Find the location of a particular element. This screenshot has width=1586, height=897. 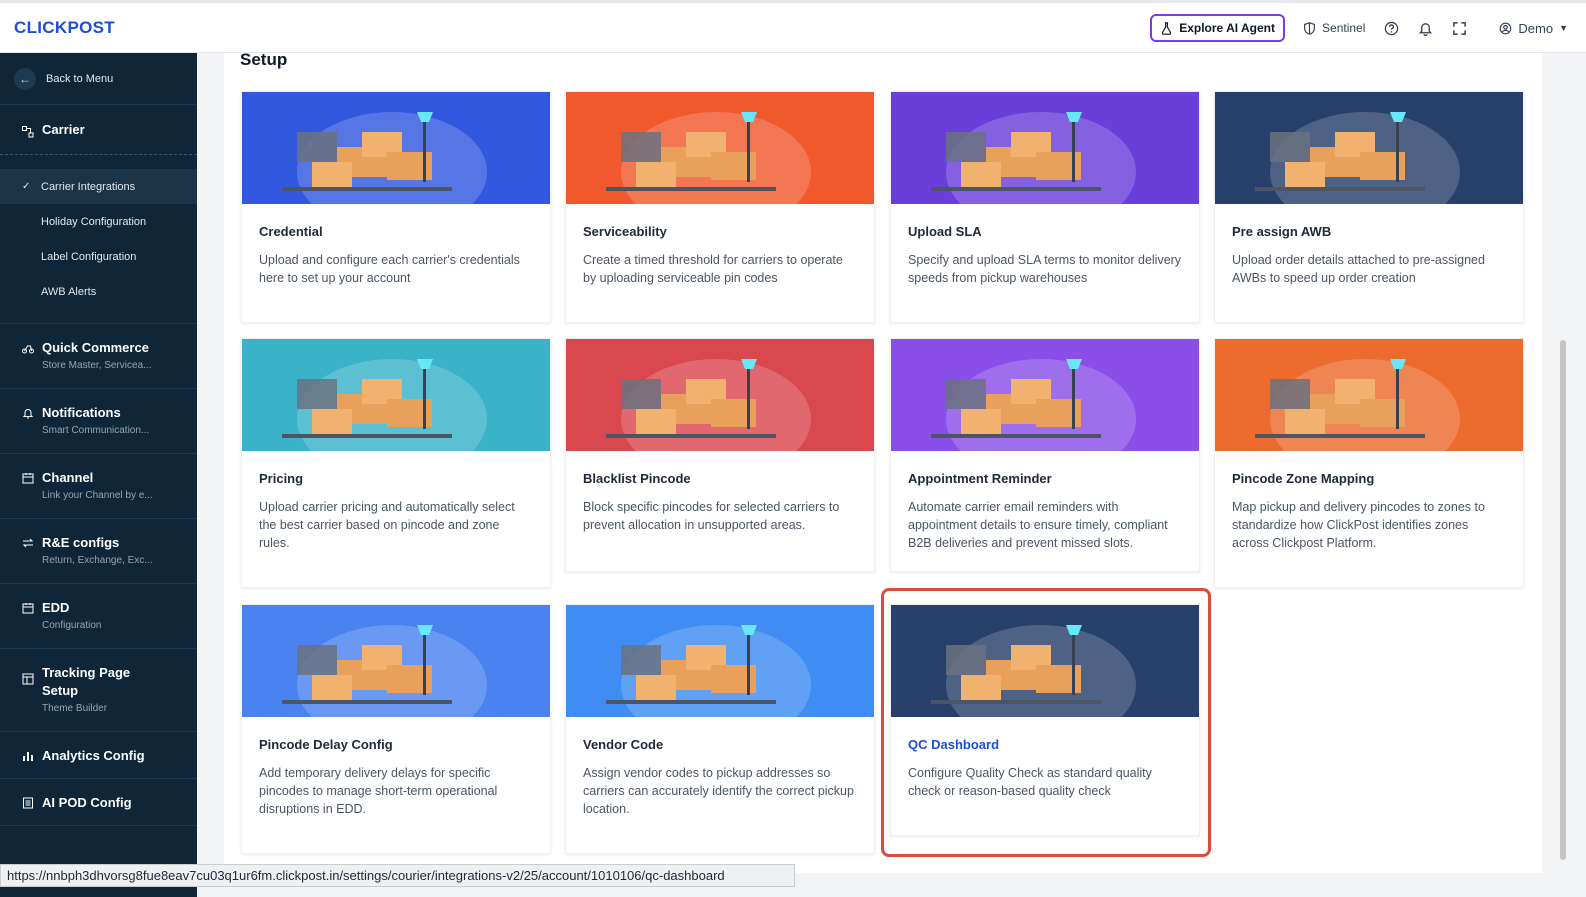

user-label: Demo is located at coordinates (1536, 28).